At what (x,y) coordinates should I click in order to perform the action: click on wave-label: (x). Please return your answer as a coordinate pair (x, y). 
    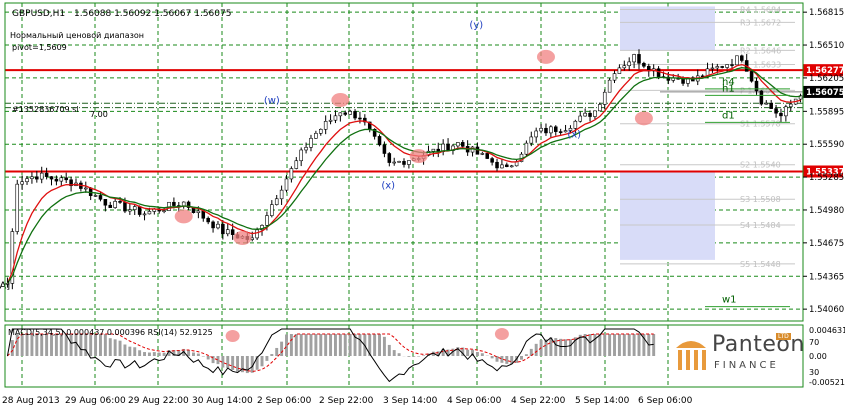
    Looking at the image, I should click on (574, 135).